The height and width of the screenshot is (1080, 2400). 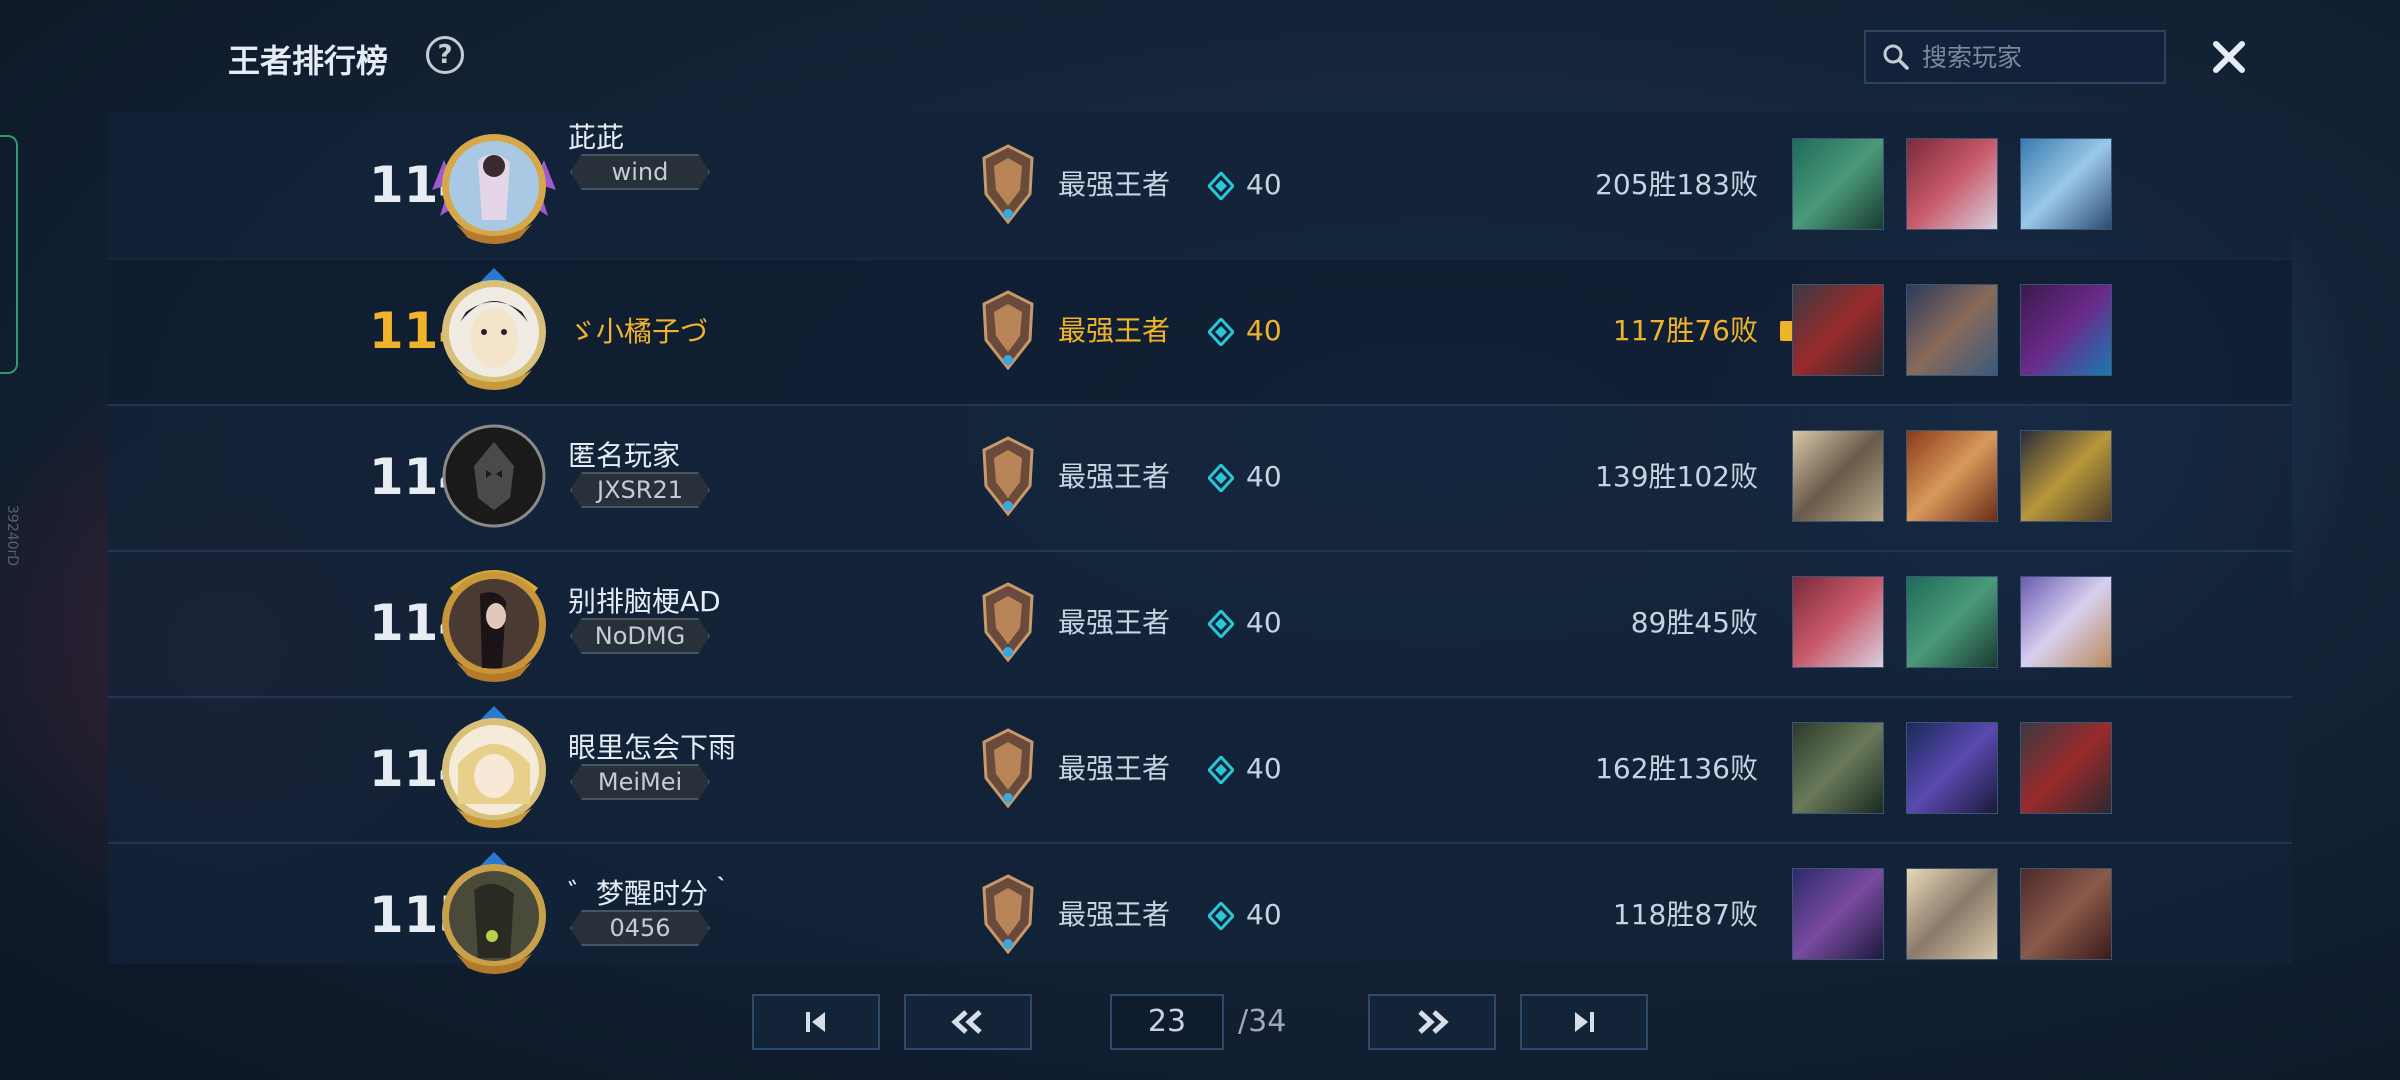 I want to click on leaderboard-row: 1148 别排脑梗AD NoDMG 最强王者 40 89胜45败, so click(x=1200, y=624).